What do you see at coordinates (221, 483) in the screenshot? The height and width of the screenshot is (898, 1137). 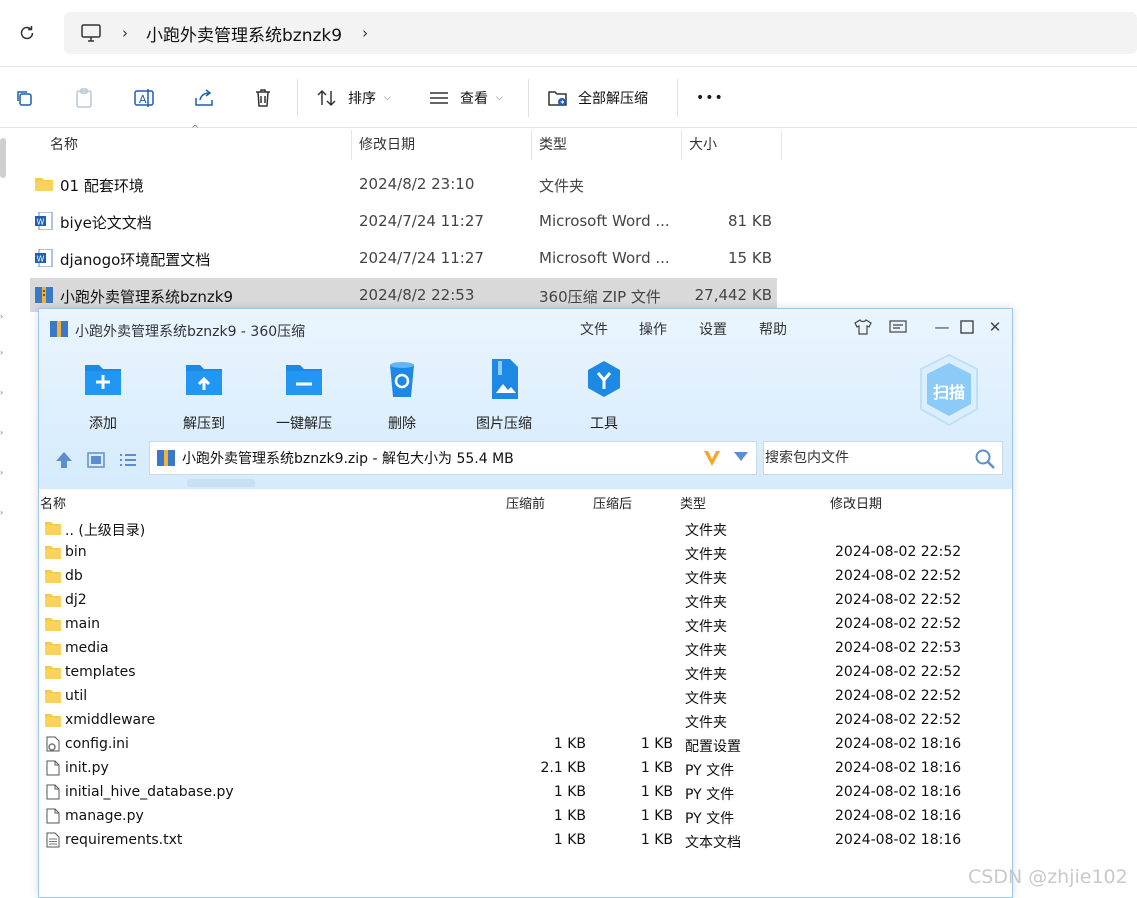 I see `header-scroll-thumb` at bounding box center [221, 483].